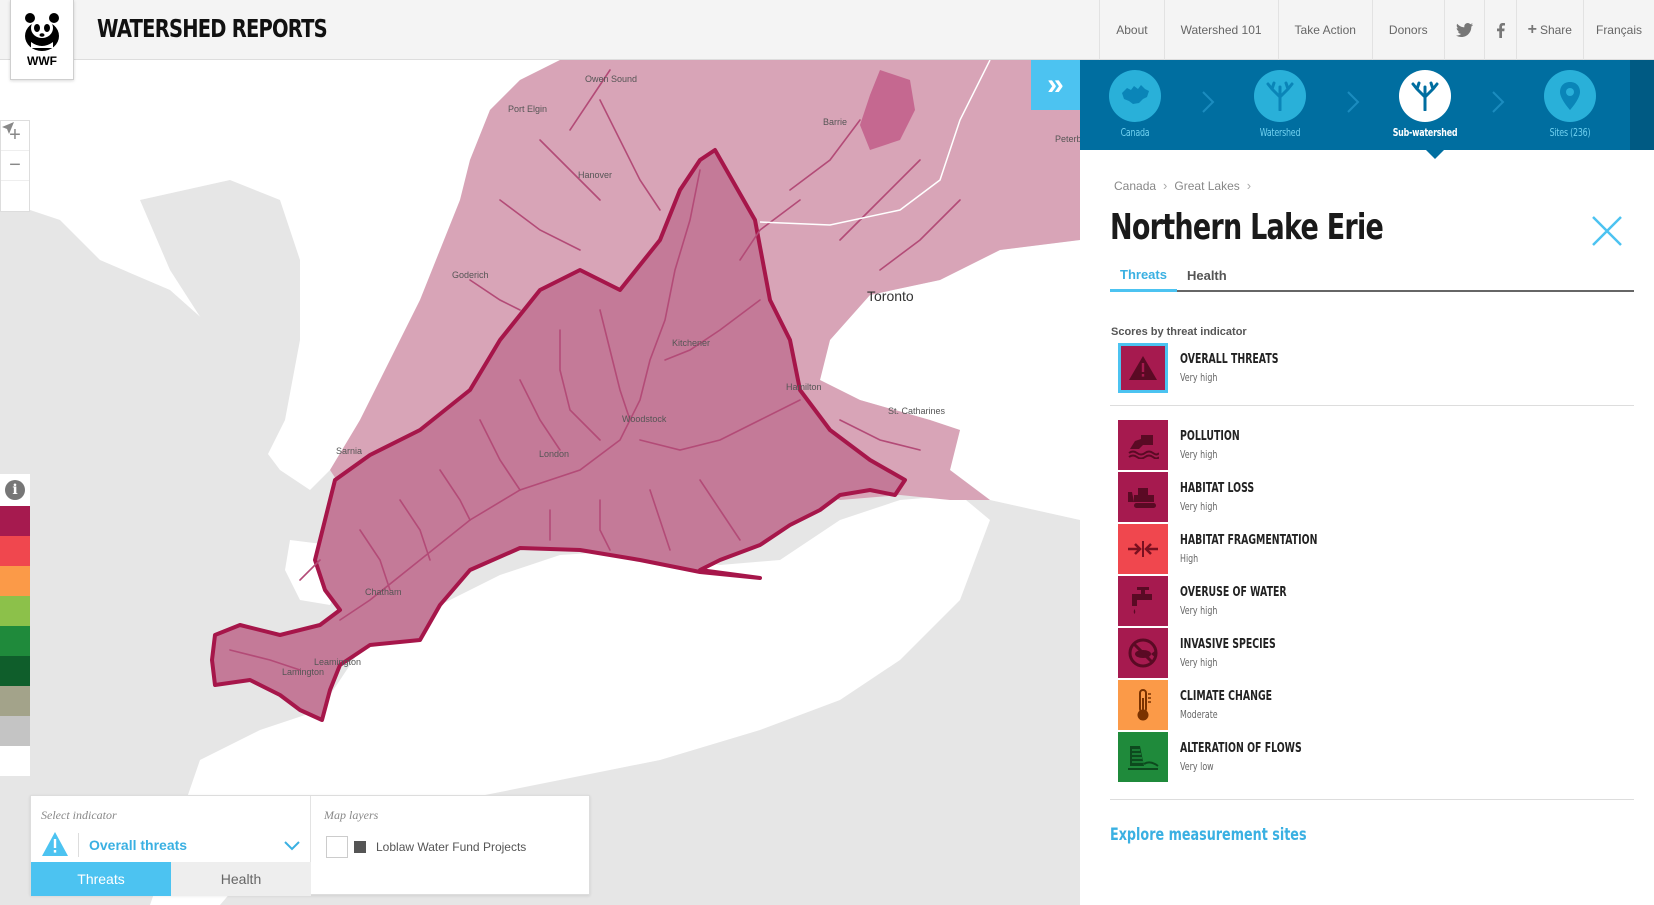 The width and height of the screenshot is (1654, 905). I want to click on stepper-edge, so click(1642, 105).